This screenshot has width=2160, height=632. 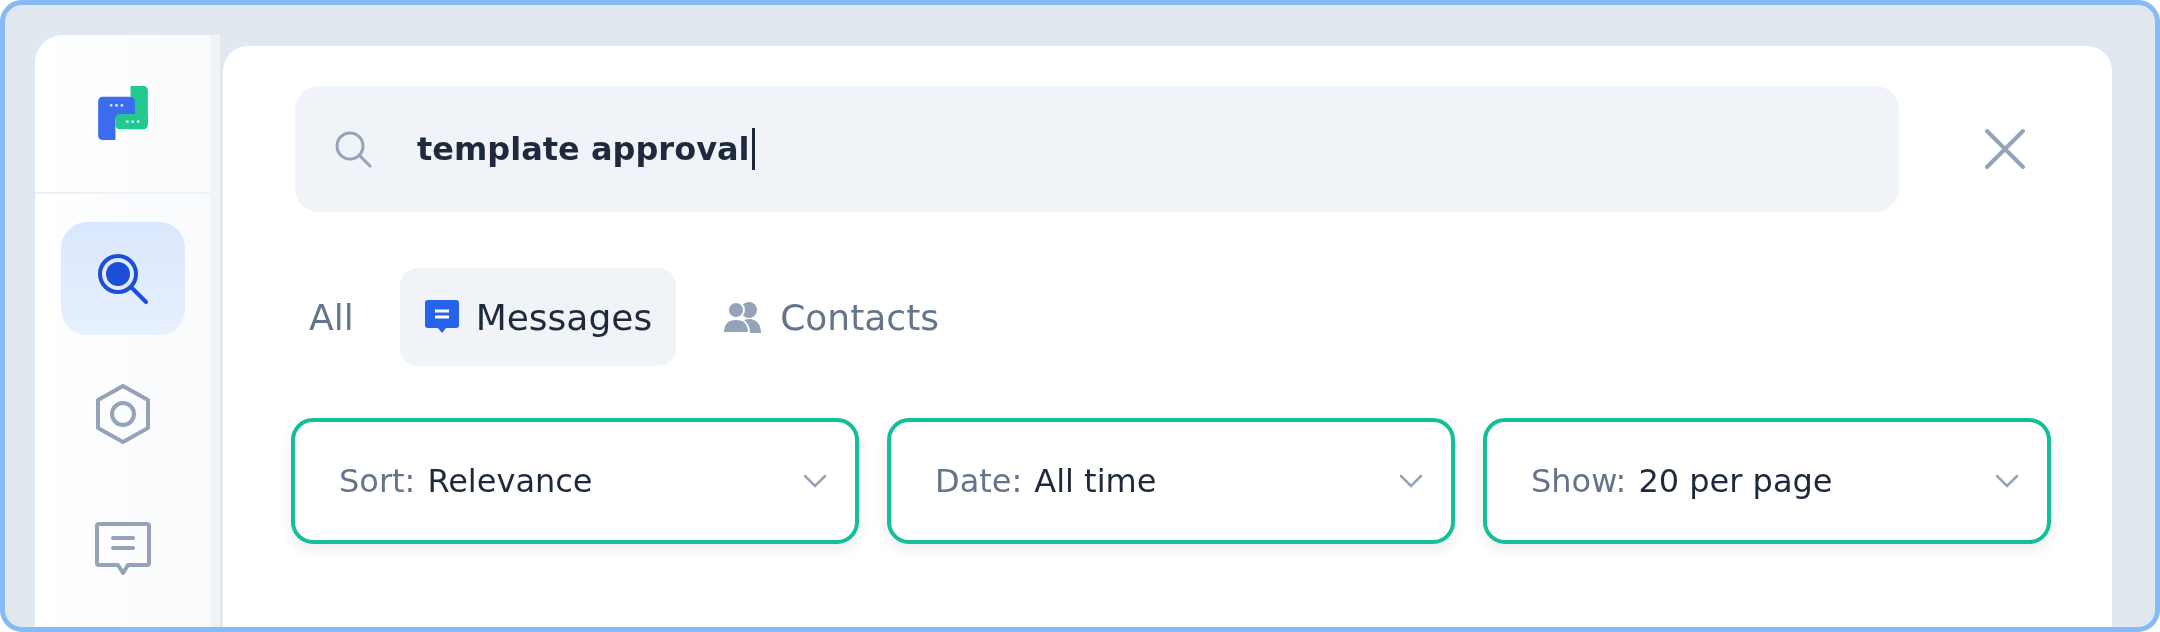 What do you see at coordinates (122, 548) in the screenshot?
I see `chat-icon` at bounding box center [122, 548].